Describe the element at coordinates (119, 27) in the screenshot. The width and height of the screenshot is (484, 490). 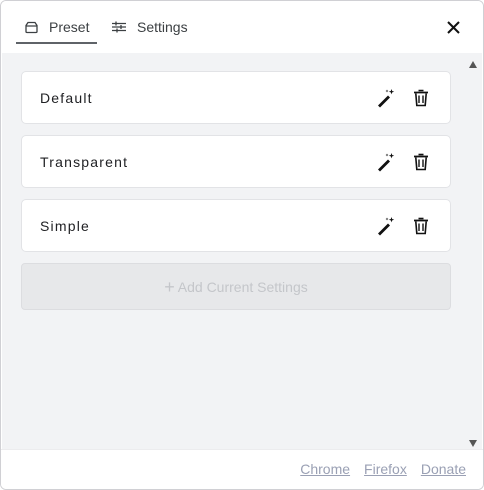
I see `sliders-icon` at that location.